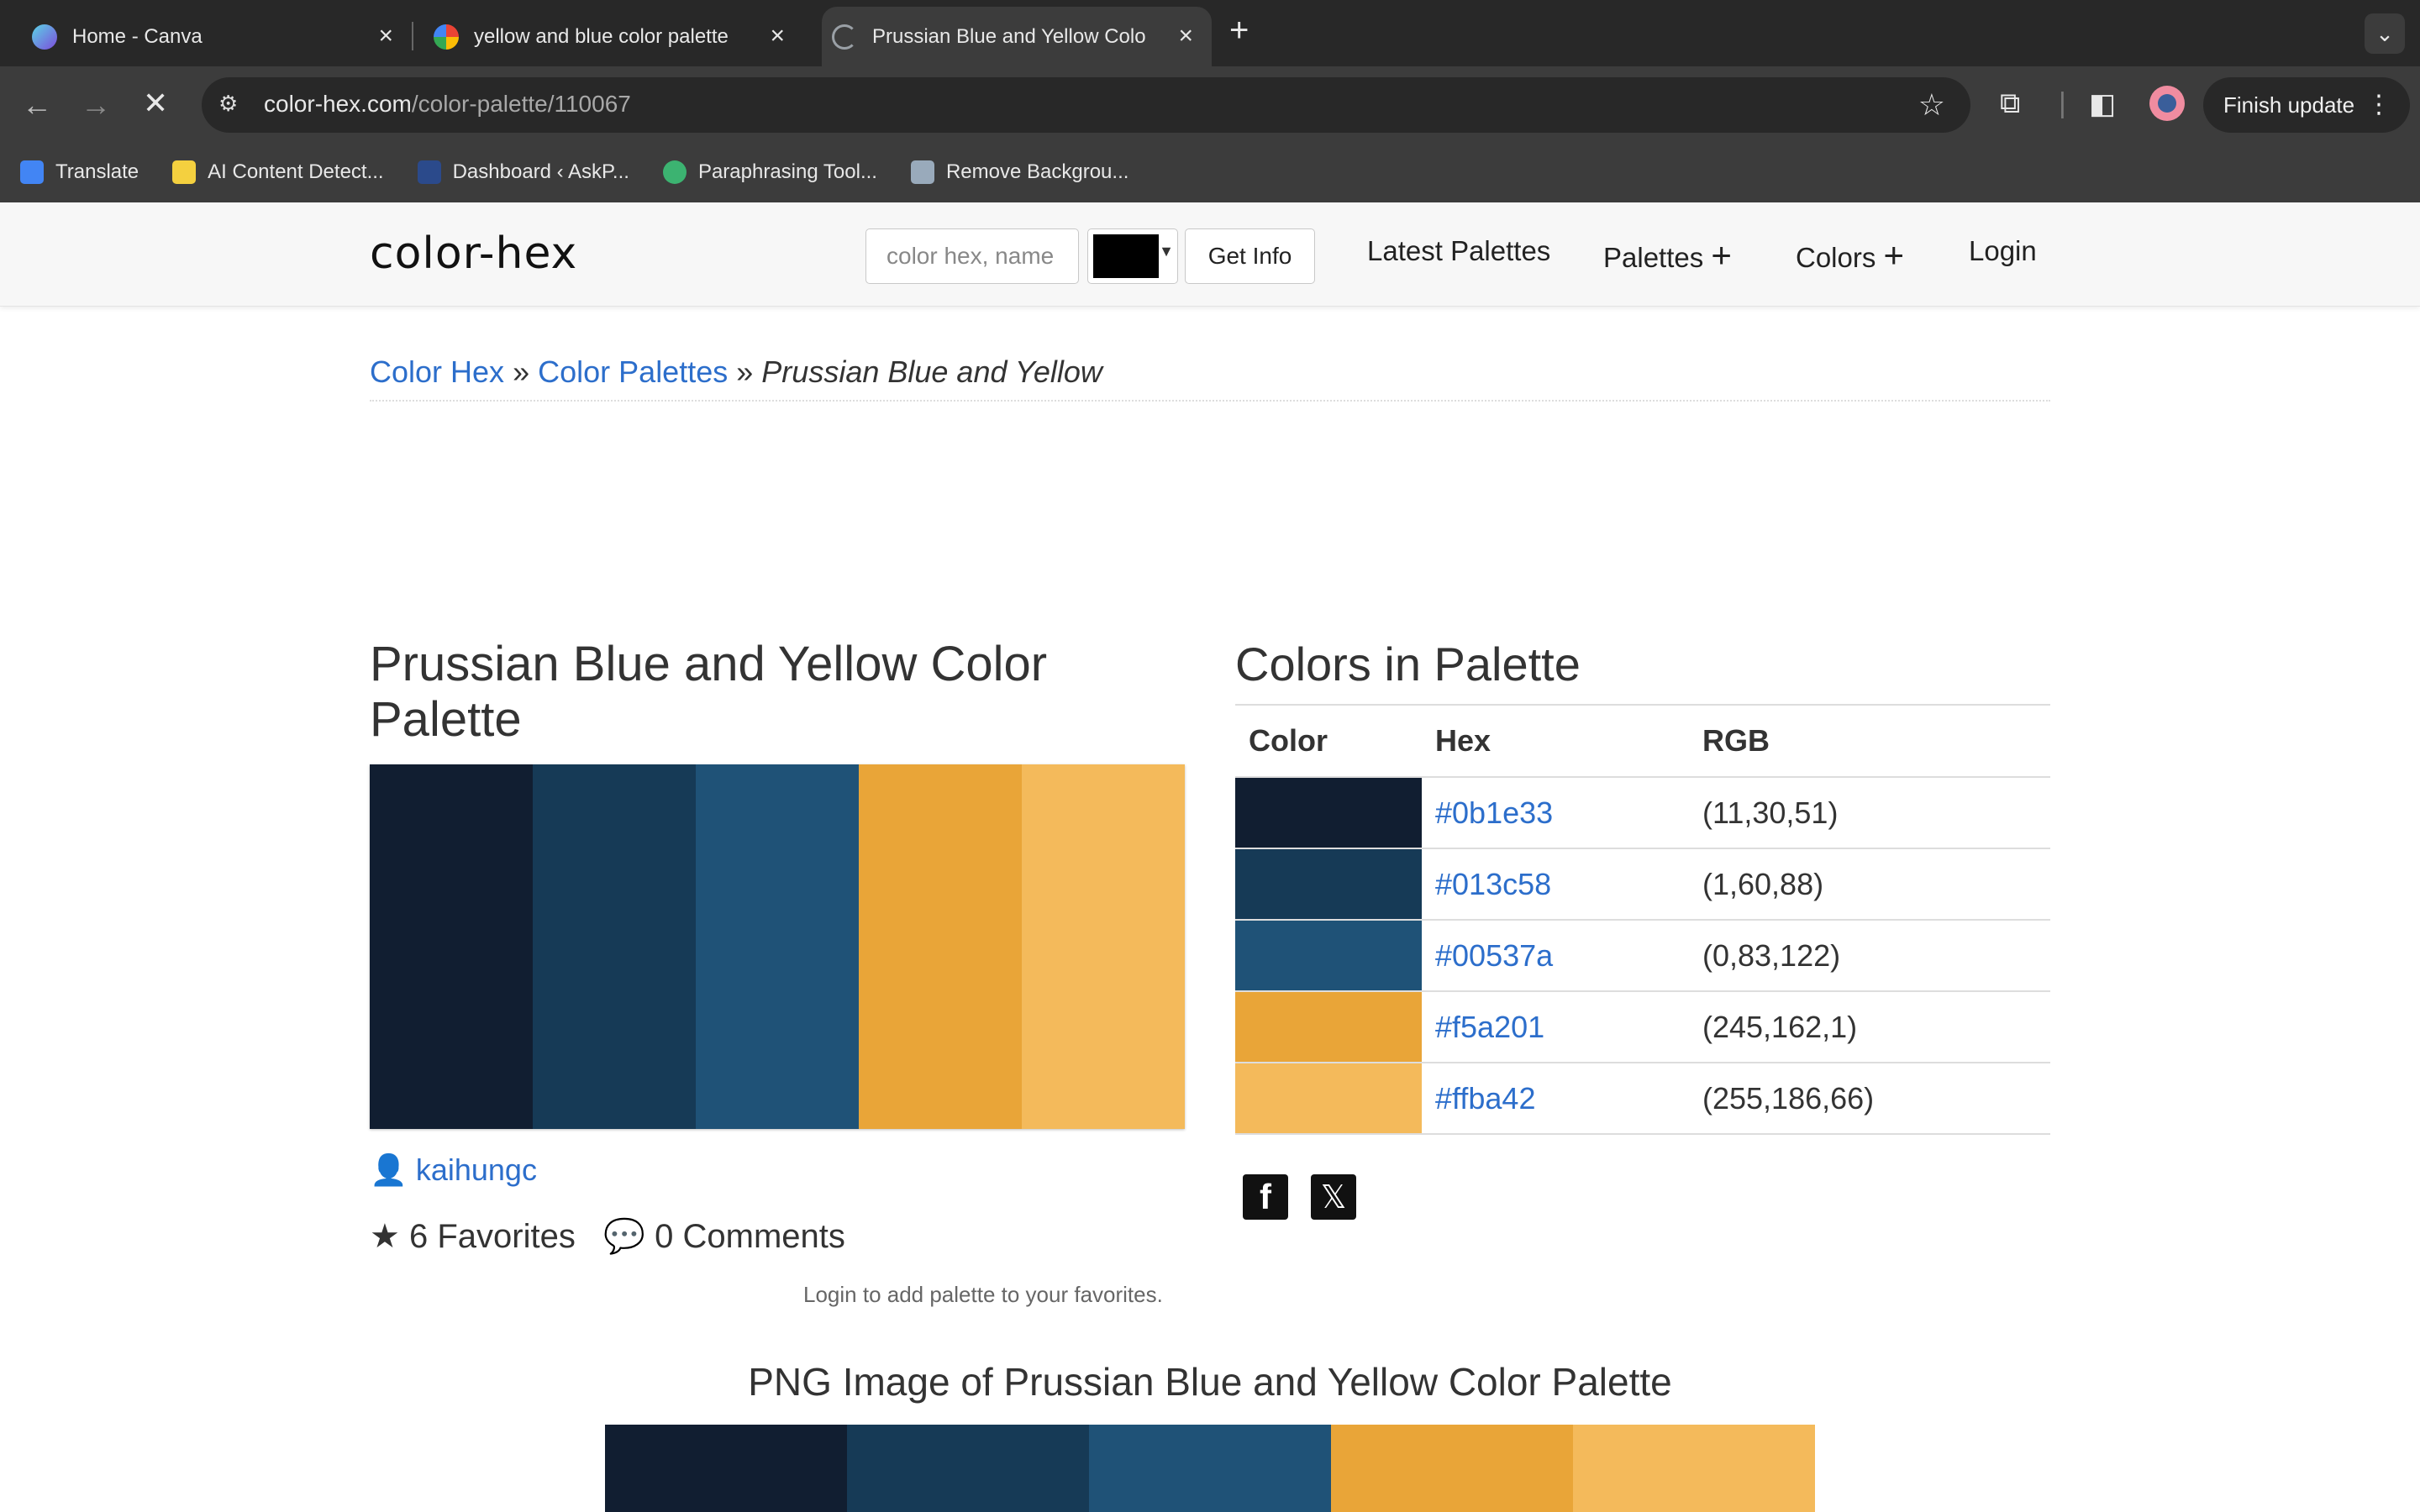 The height and width of the screenshot is (1512, 2420). What do you see at coordinates (2306, 105) in the screenshot?
I see `finish-update-button: Finish update ⋮` at bounding box center [2306, 105].